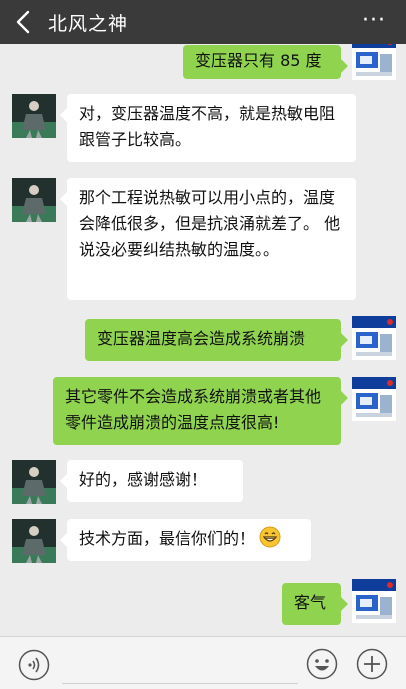 The image size is (406, 689). I want to click on title-bar: 北风之神 ···, so click(203, 22).